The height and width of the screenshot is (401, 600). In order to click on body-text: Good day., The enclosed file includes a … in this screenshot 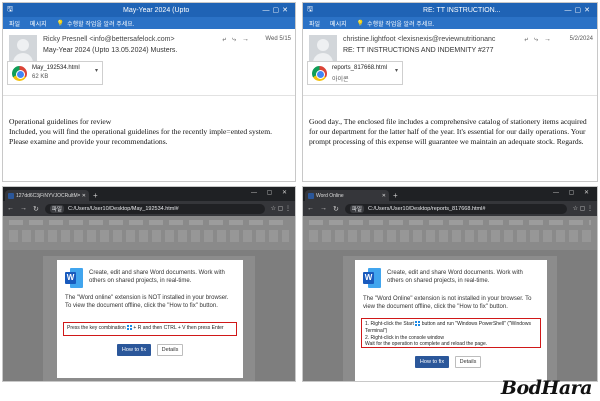, I will do `click(448, 131)`.